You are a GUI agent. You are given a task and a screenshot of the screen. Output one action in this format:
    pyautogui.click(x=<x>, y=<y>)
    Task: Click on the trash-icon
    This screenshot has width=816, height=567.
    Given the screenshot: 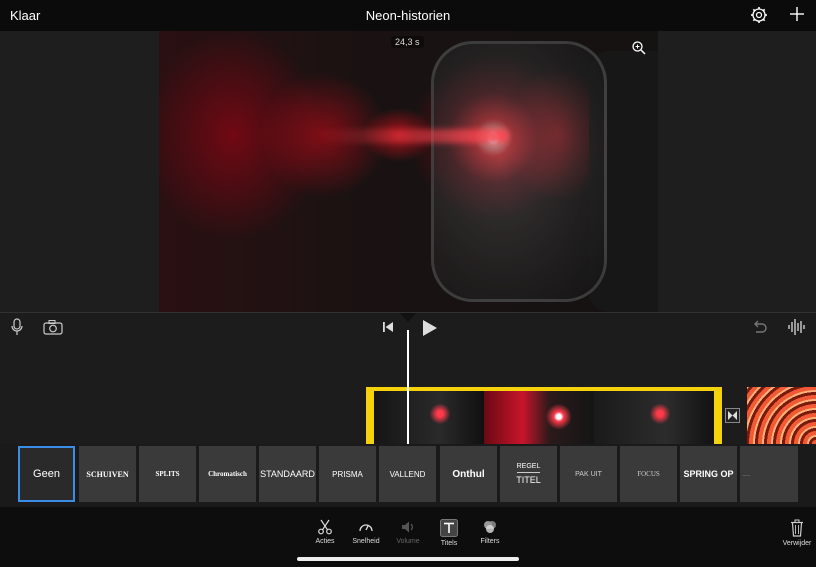 What is the action you would take?
    pyautogui.click(x=797, y=528)
    